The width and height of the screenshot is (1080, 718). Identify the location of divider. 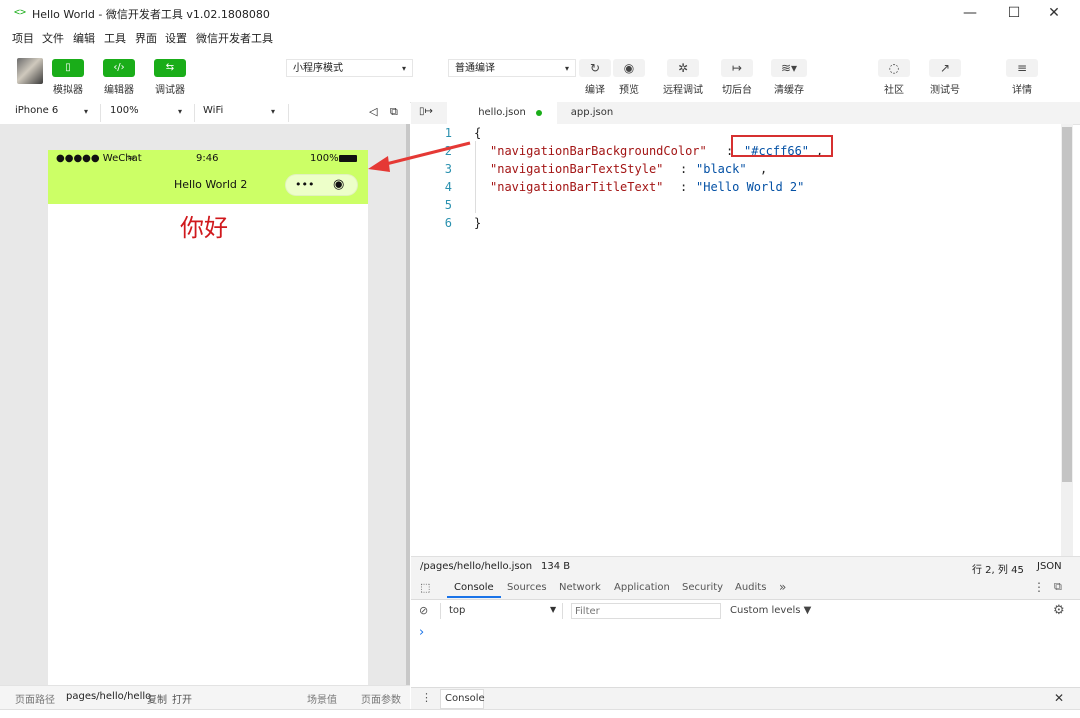
(288, 113).